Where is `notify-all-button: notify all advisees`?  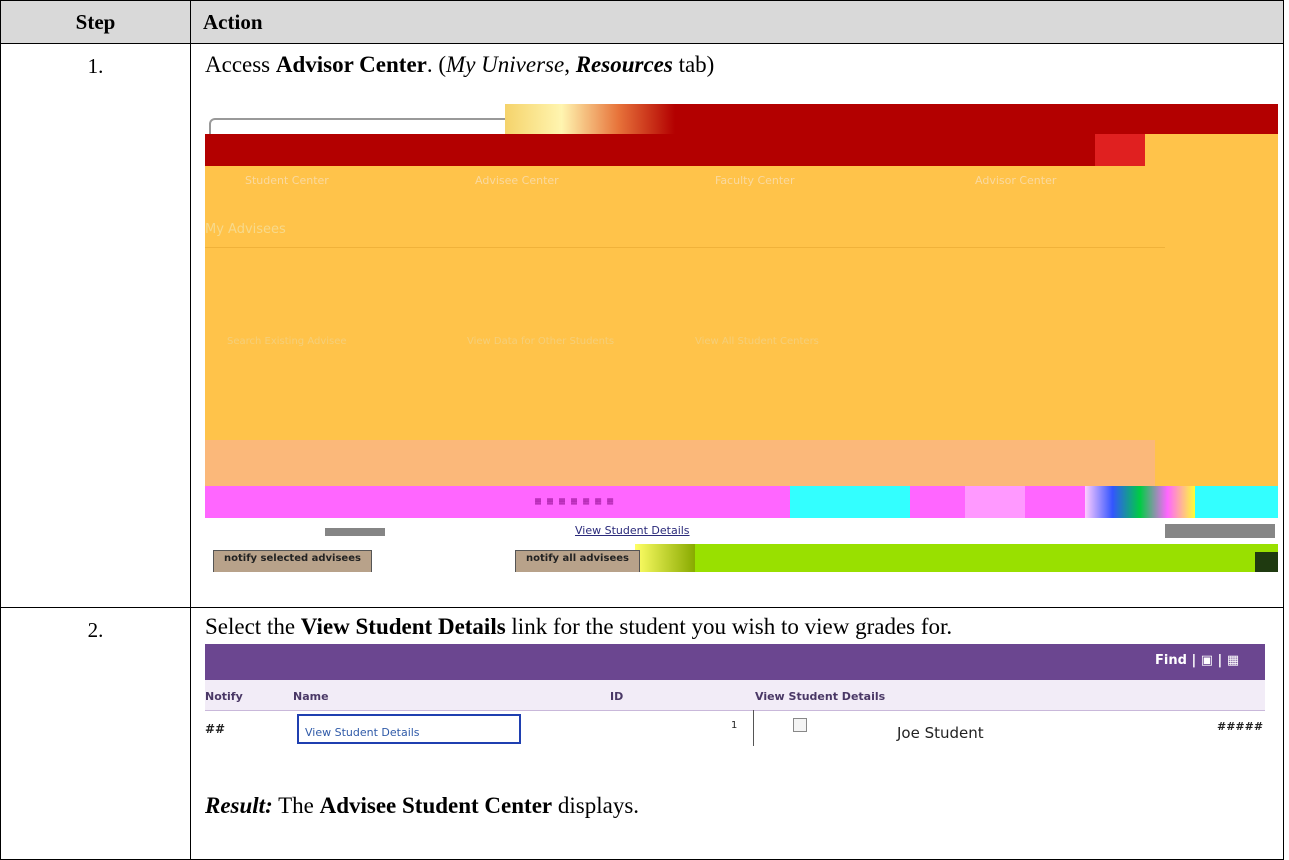 notify-all-button: notify all advisees is located at coordinates (577, 561).